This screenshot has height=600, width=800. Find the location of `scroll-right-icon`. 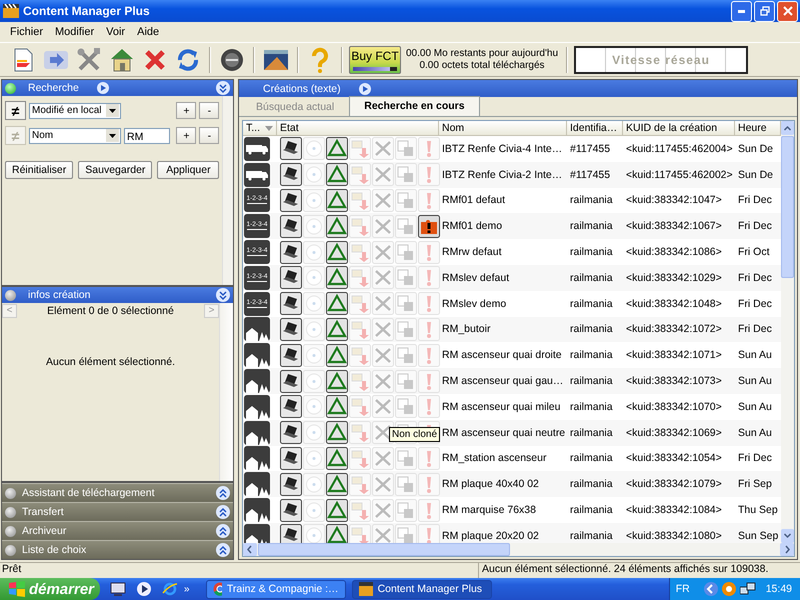

scroll-right-icon is located at coordinates (787, 549).